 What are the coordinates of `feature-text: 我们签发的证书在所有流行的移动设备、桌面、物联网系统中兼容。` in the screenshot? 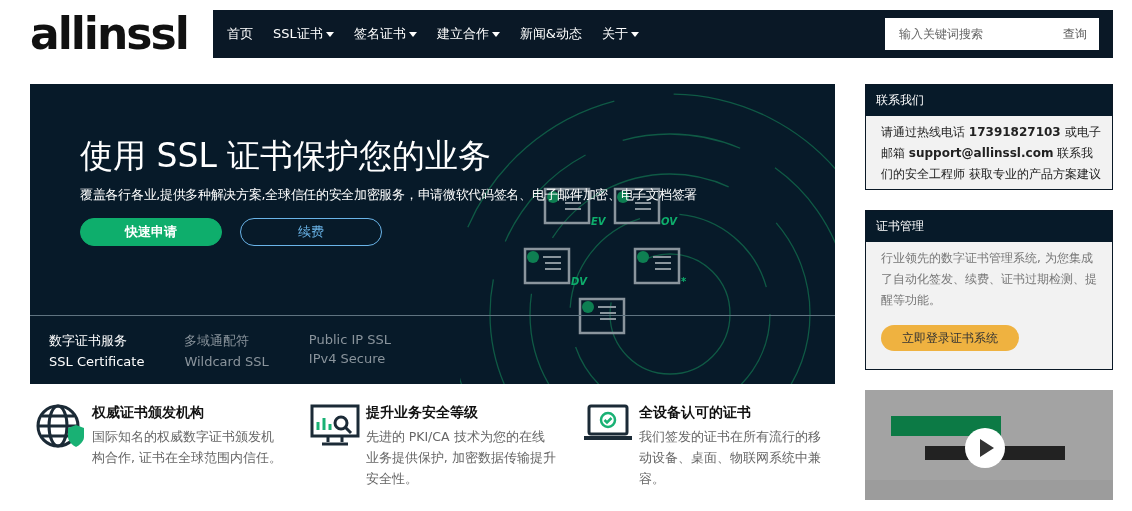 It's located at (731, 458).